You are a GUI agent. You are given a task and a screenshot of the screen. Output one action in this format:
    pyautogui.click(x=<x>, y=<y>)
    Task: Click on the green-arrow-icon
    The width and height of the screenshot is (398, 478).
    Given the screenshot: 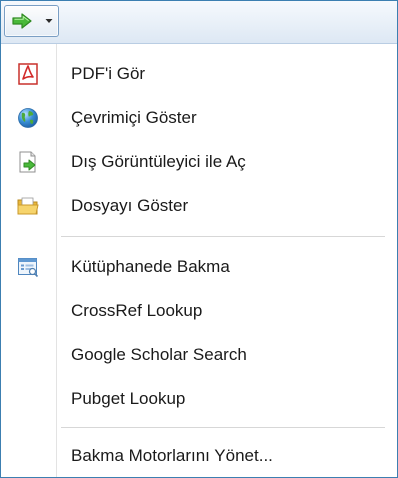 What is the action you would take?
    pyautogui.click(x=21, y=21)
    